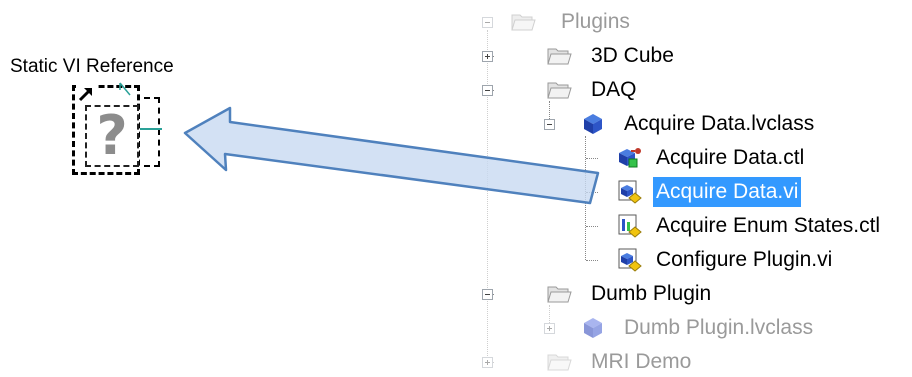  I want to click on tree-item-label: Dumb Plugin.lvclass, so click(719, 327).